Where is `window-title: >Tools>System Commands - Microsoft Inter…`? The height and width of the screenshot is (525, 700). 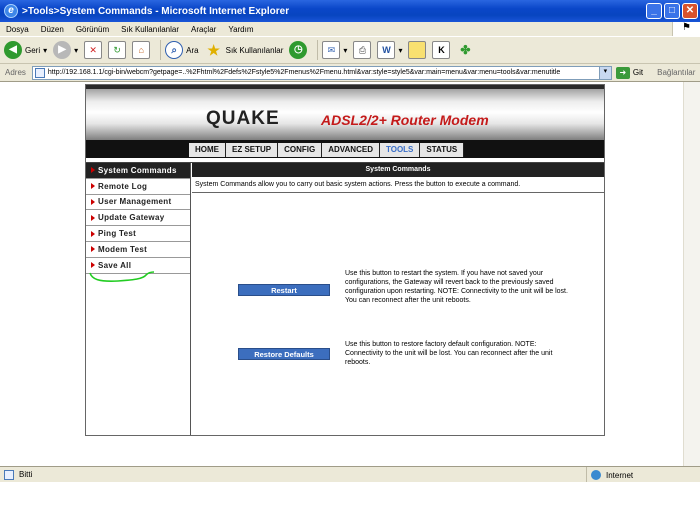
window-title: >Tools>System Commands - Microsoft Inter… is located at coordinates (156, 11).